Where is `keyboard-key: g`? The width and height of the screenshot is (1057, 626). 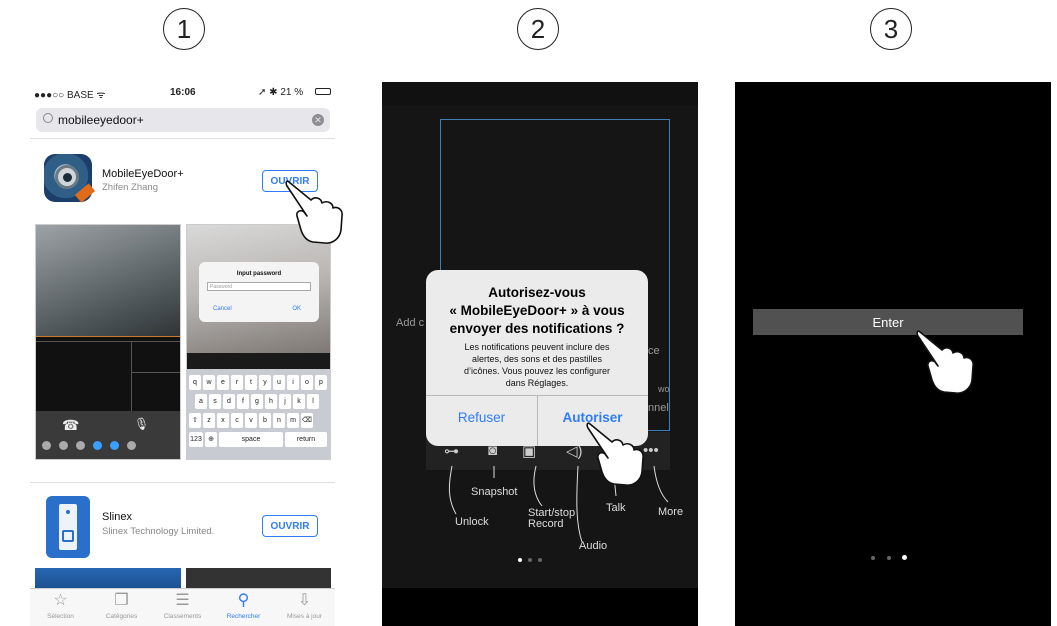 keyboard-key: g is located at coordinates (257, 401).